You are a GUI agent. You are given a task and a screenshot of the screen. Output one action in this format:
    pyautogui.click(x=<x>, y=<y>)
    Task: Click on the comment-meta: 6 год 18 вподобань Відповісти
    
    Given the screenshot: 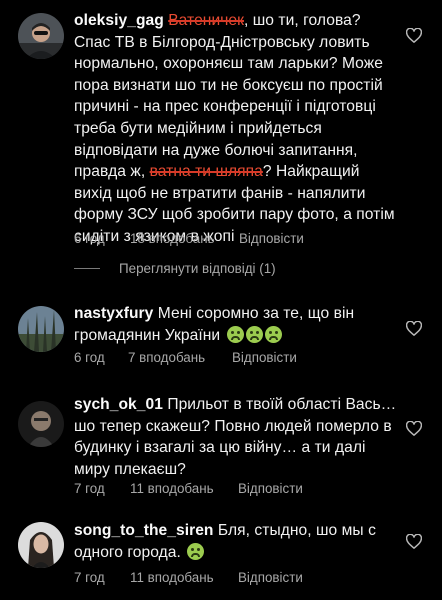 What is the action you would take?
    pyautogui.click(x=189, y=238)
    